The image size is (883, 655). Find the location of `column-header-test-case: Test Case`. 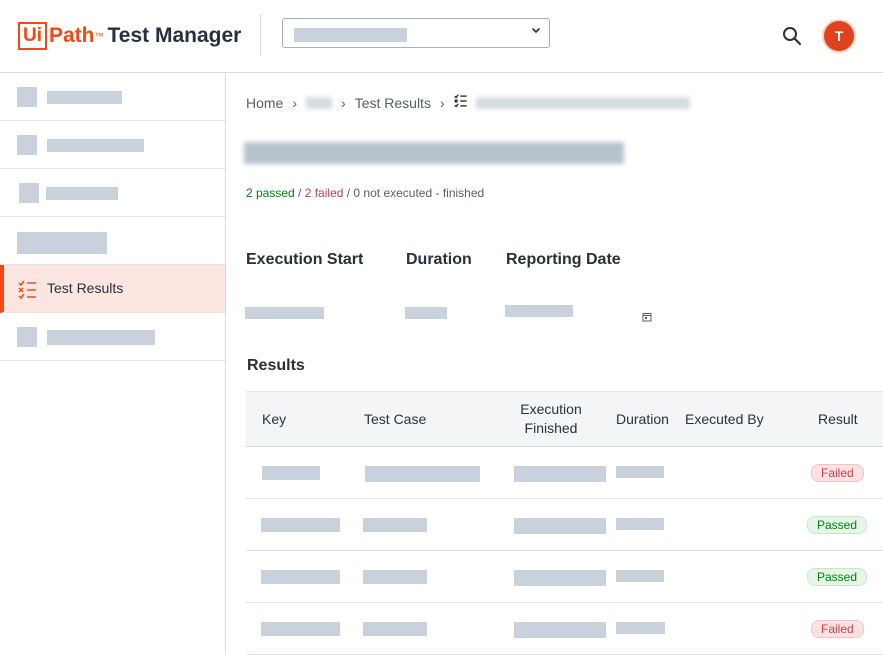

column-header-test-case: Test Case is located at coordinates (395, 419).